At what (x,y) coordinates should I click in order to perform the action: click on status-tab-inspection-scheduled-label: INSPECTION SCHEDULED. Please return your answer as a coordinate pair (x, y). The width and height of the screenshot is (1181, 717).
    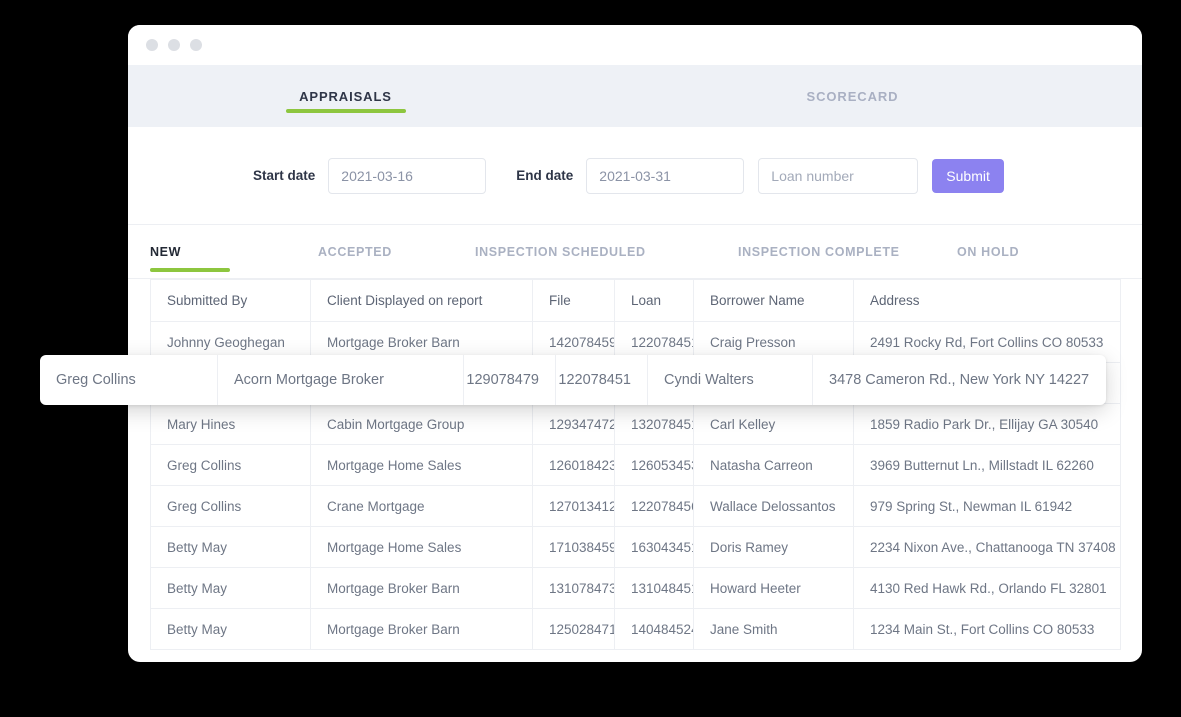
    Looking at the image, I should click on (560, 251).